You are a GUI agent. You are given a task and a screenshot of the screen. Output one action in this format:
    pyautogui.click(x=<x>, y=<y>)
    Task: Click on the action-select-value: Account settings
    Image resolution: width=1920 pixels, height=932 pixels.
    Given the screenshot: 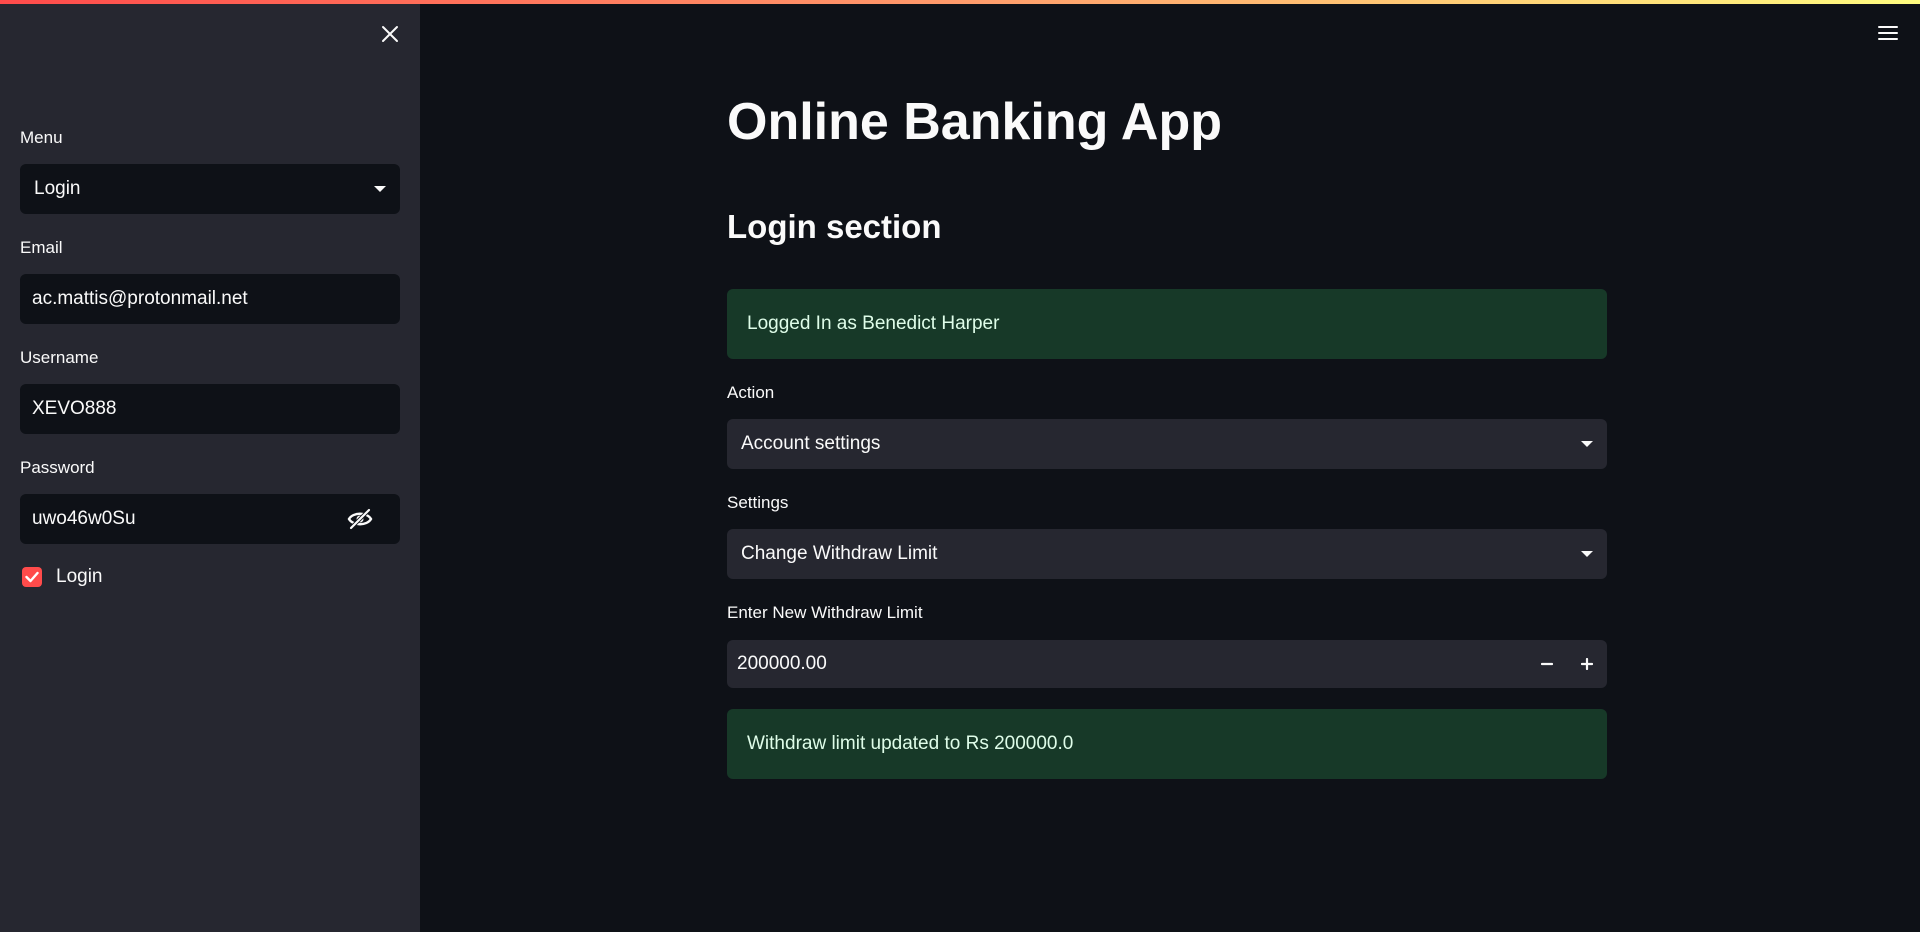 What is the action you would take?
    pyautogui.click(x=811, y=443)
    